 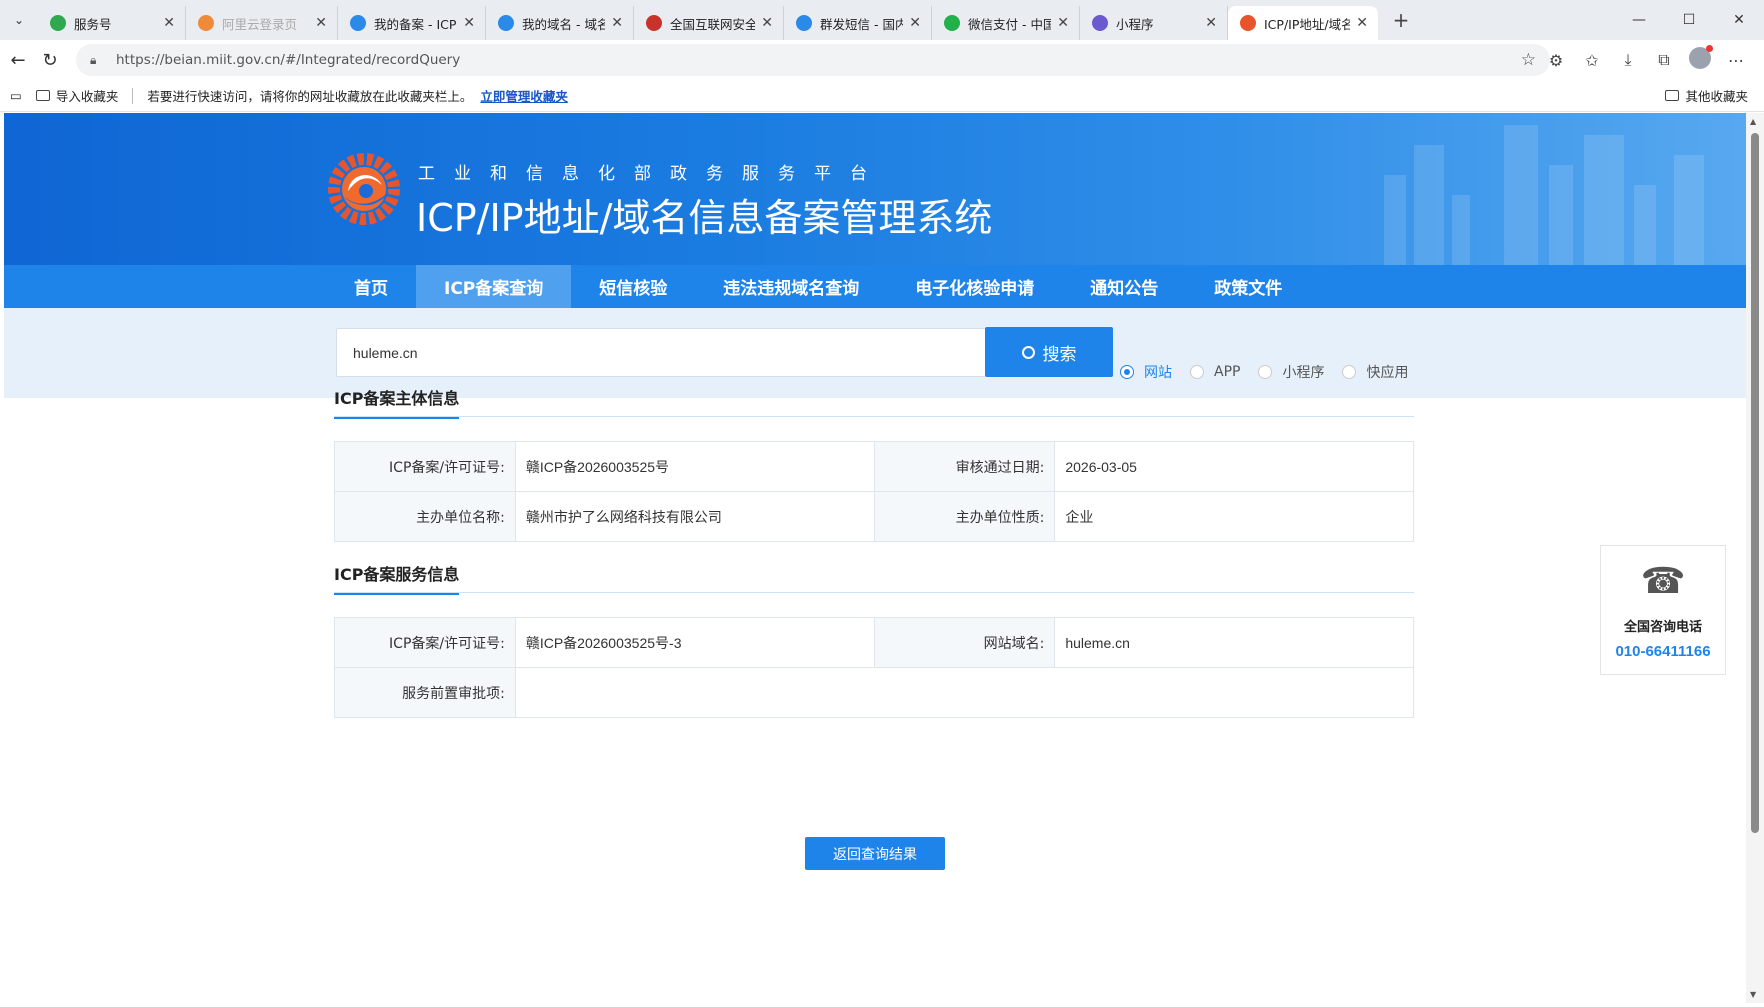 I want to click on radio-label: 网站, so click(x=1158, y=373).